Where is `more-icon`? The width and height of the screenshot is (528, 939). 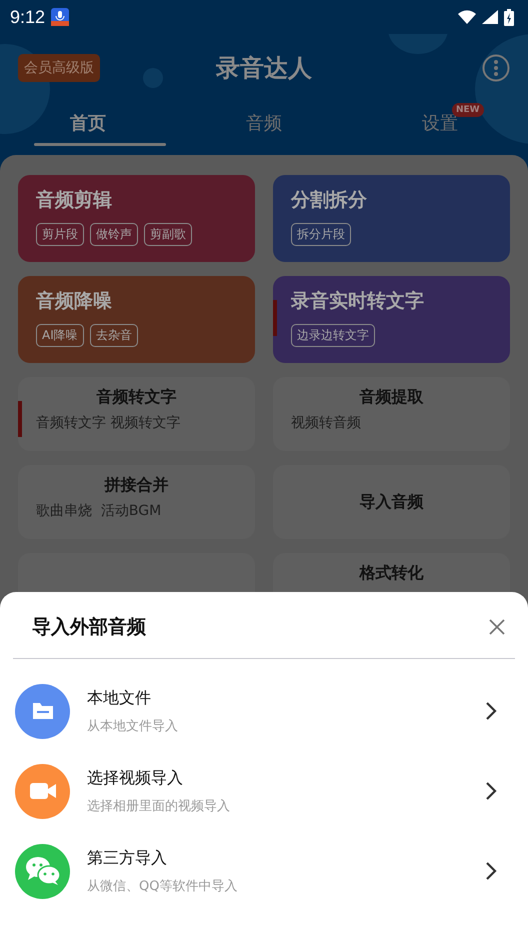 more-icon is located at coordinates (496, 68).